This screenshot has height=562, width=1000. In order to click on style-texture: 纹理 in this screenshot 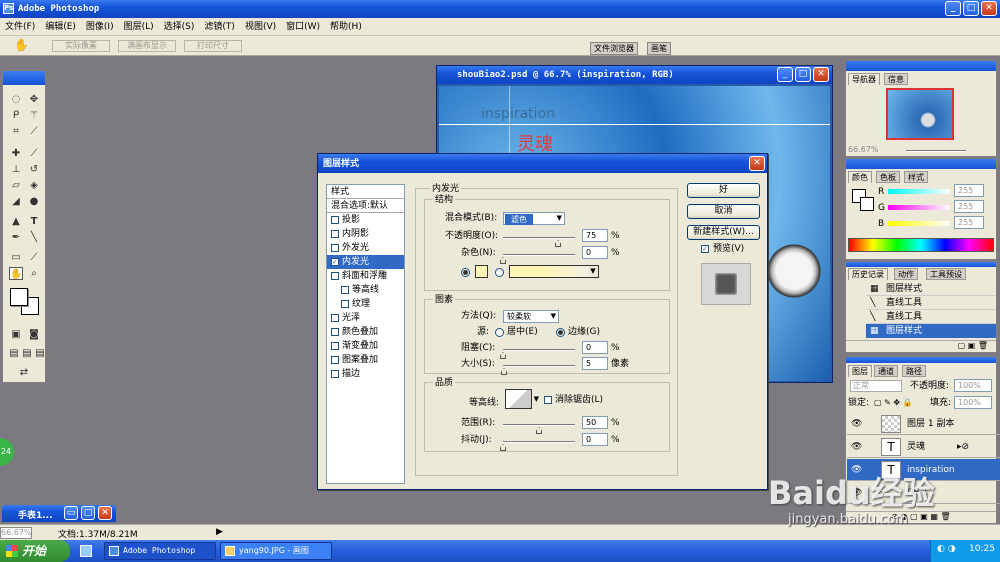, I will do `click(365, 304)`.